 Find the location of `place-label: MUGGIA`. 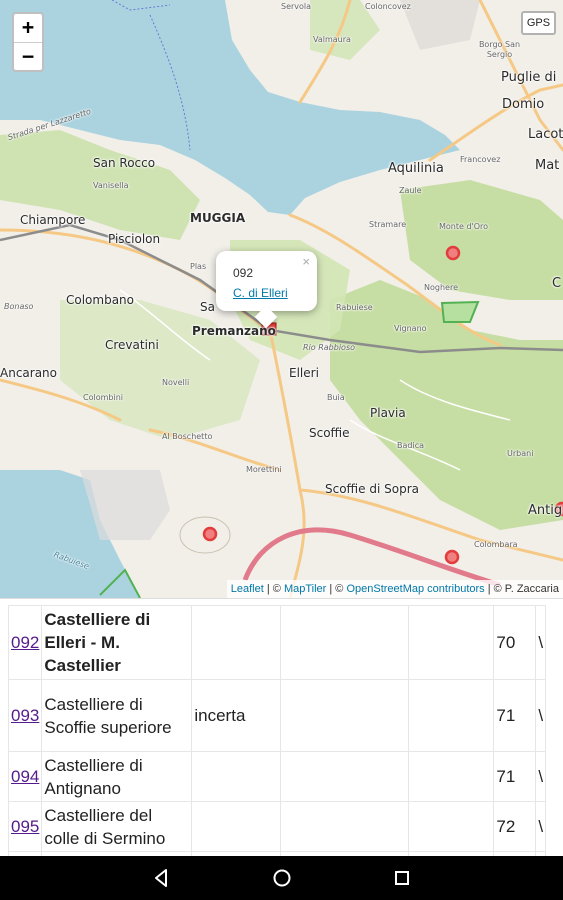

place-label: MUGGIA is located at coordinates (218, 218).